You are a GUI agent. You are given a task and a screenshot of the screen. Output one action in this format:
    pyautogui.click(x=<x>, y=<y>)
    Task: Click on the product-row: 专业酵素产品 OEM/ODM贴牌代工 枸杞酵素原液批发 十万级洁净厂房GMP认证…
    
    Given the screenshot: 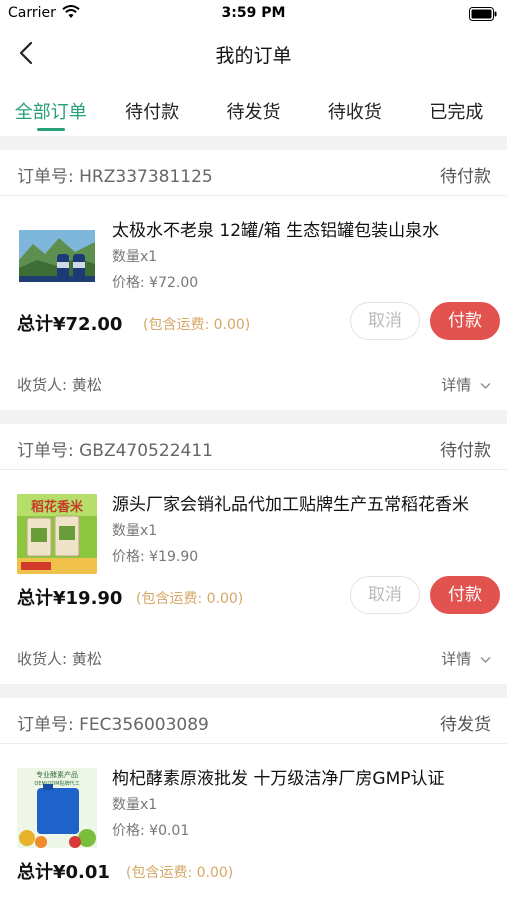 What is the action you would take?
    pyautogui.click(x=253, y=796)
    